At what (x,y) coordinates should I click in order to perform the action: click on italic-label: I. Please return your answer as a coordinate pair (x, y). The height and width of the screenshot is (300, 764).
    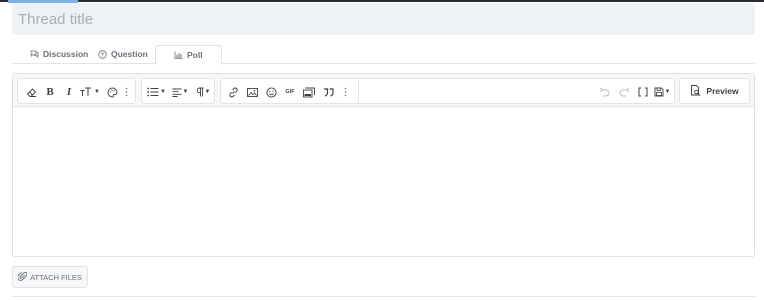
    Looking at the image, I should click on (69, 92).